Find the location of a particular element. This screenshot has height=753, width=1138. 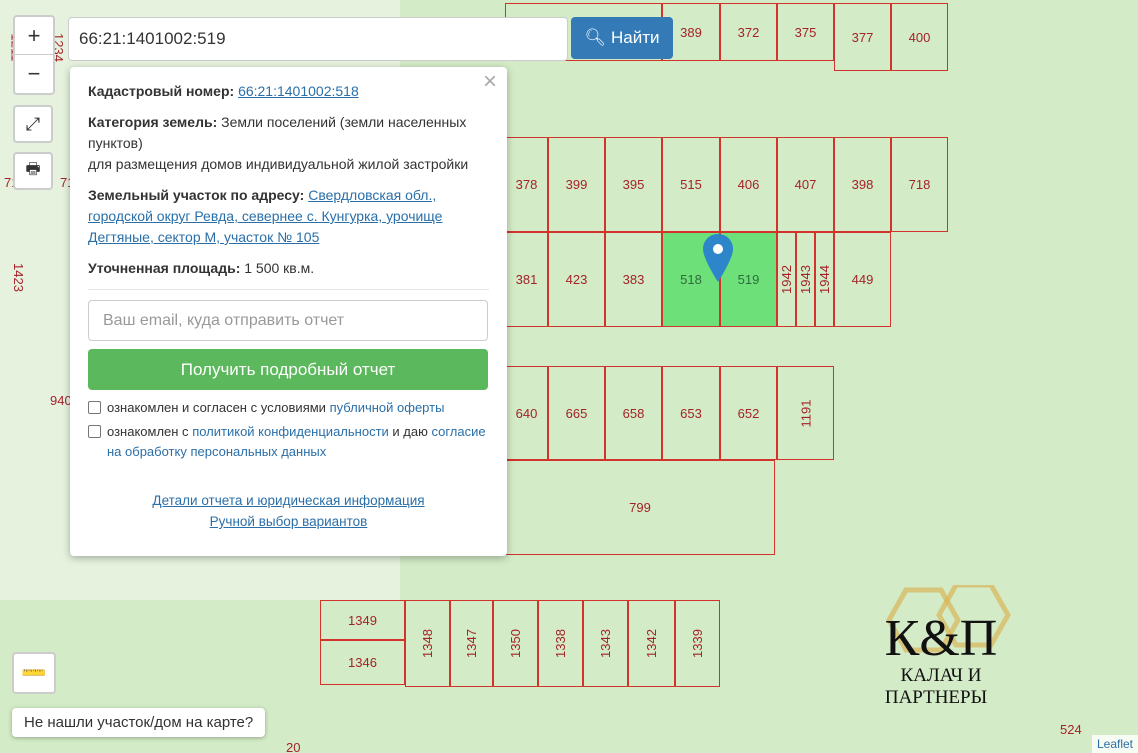

parcel-label: 383 is located at coordinates (633, 279).